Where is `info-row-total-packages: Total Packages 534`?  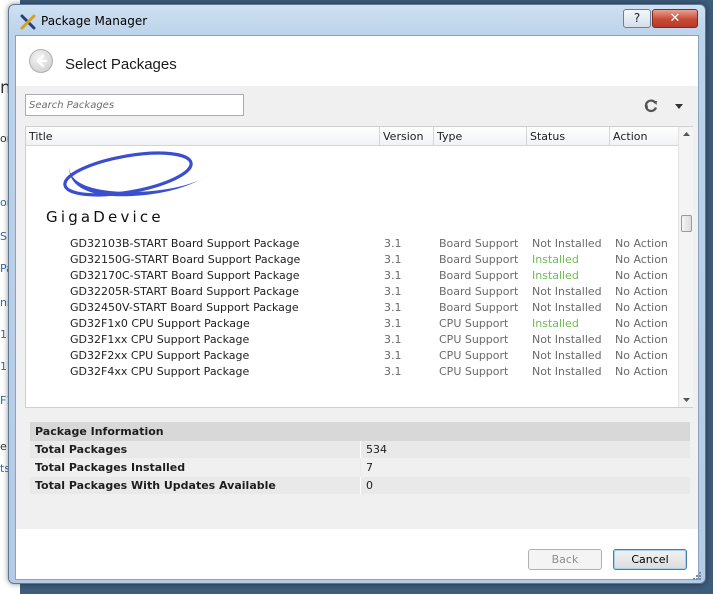
info-row-total-packages: Total Packages 534 is located at coordinates (360, 449).